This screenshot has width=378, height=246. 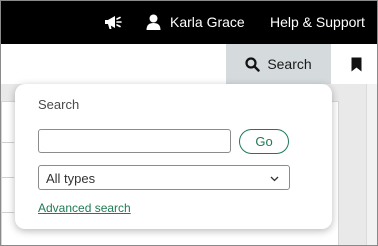 I want to click on user-name: Karla Grace, so click(x=207, y=22).